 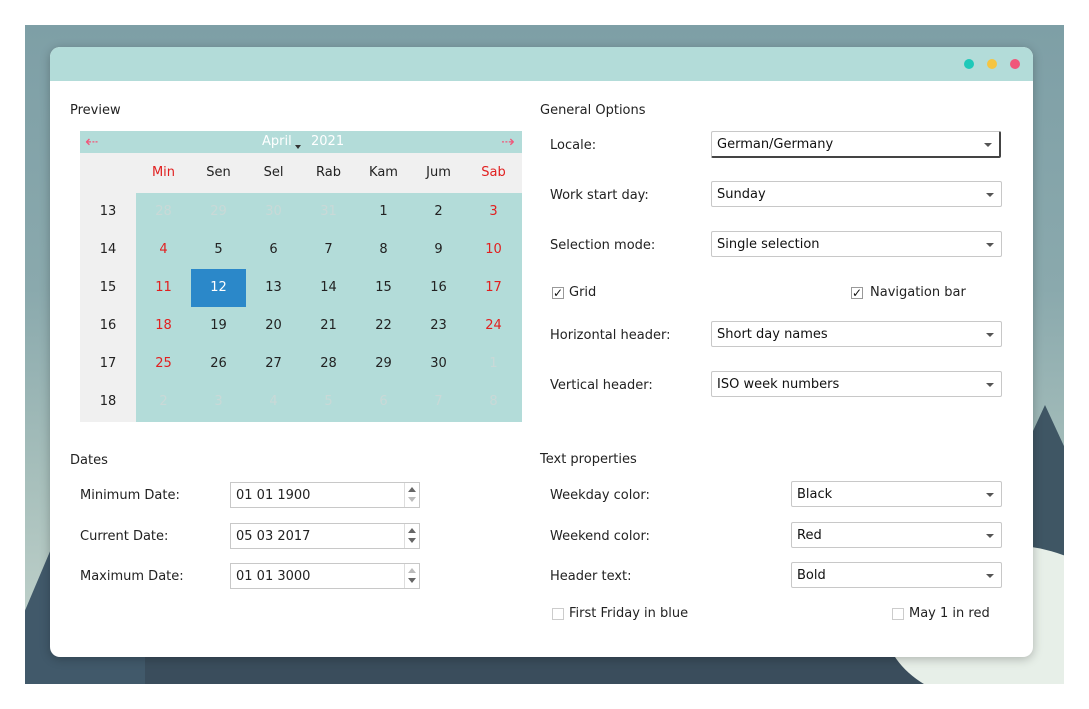 What do you see at coordinates (493, 250) in the screenshot?
I see `day-cell: 10` at bounding box center [493, 250].